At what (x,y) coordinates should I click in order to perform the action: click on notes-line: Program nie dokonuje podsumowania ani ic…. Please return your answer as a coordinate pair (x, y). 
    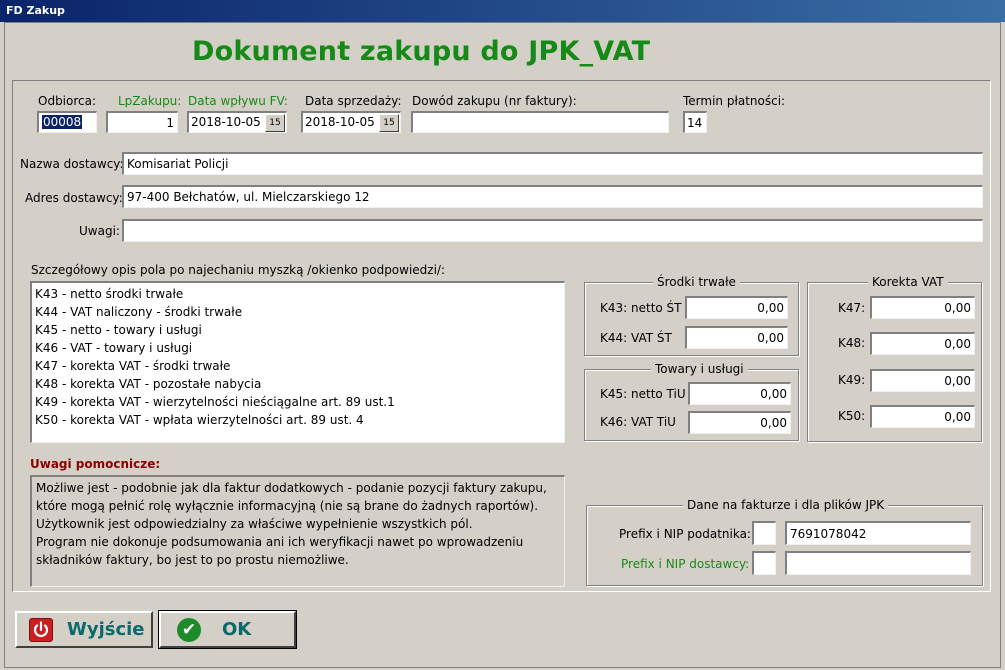
    Looking at the image, I should click on (280, 542).